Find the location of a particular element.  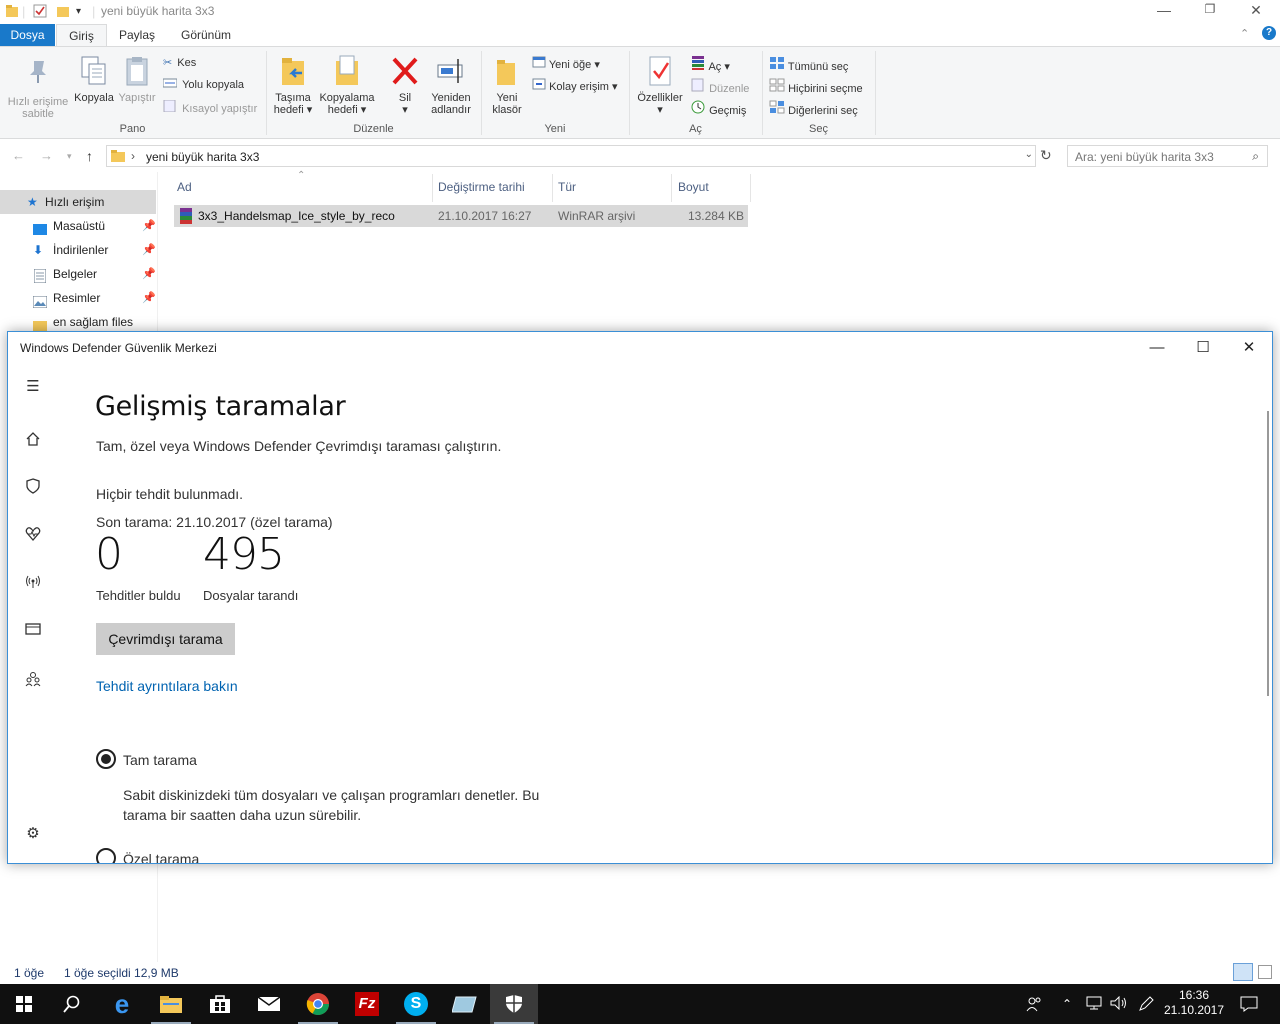

mail-icon is located at coordinates (269, 1004).